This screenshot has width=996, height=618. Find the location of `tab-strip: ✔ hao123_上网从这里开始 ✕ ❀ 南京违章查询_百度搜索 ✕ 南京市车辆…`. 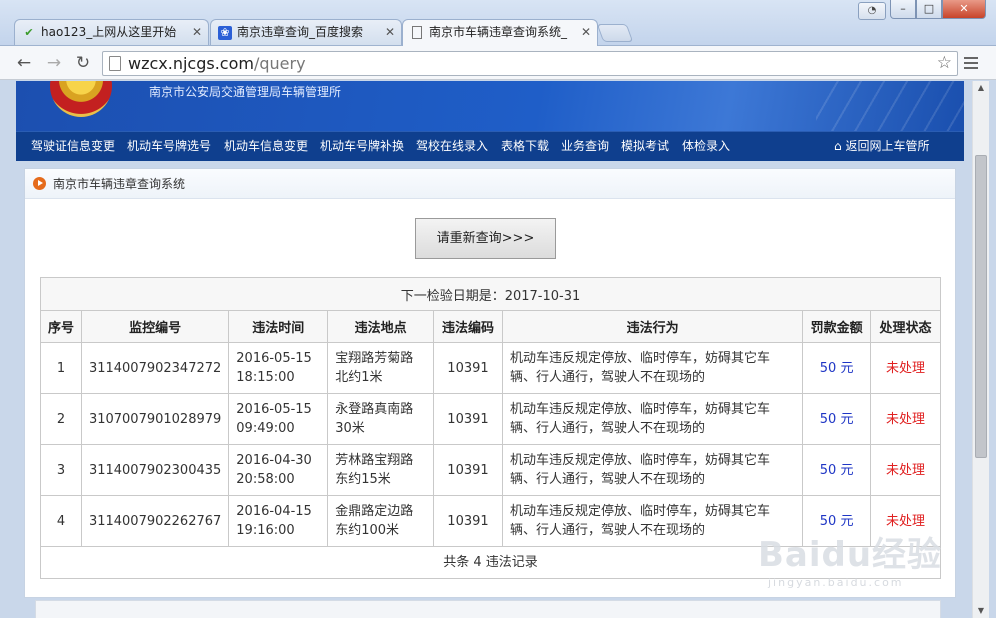

tab-strip: ✔ hao123_上网从这里开始 ✕ ❀ 南京违章查询_百度搜索 ✕ 南京市车辆… is located at coordinates (498, 23).